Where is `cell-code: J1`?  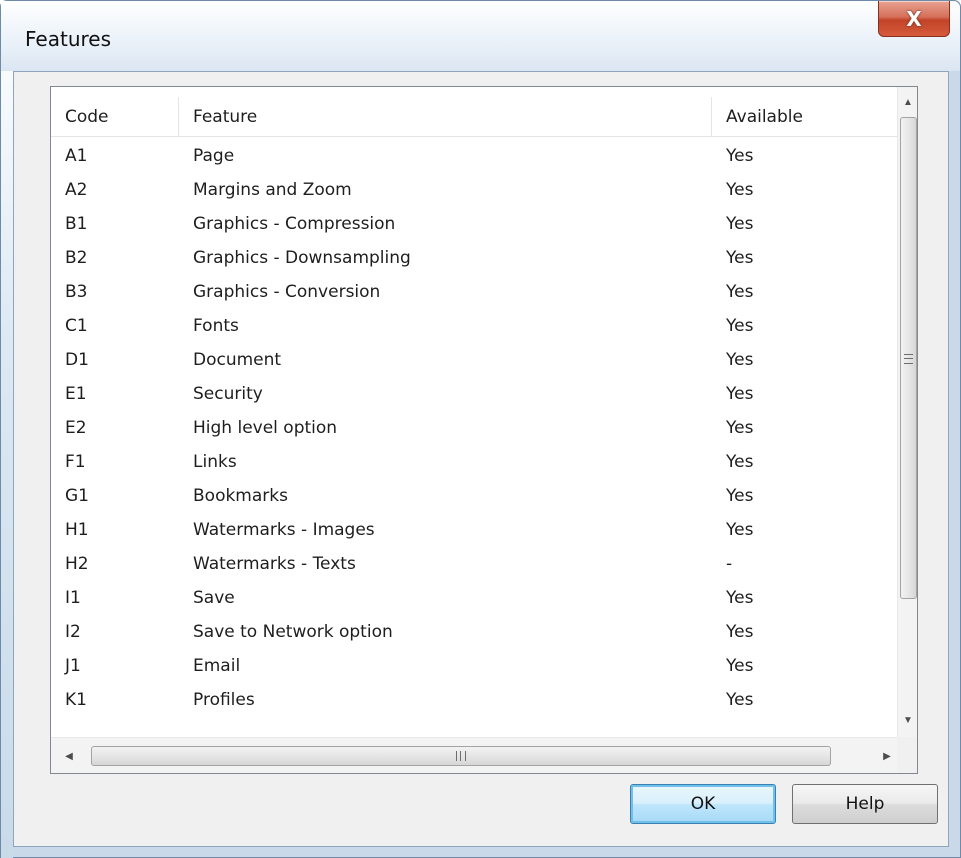 cell-code: J1 is located at coordinates (73, 666).